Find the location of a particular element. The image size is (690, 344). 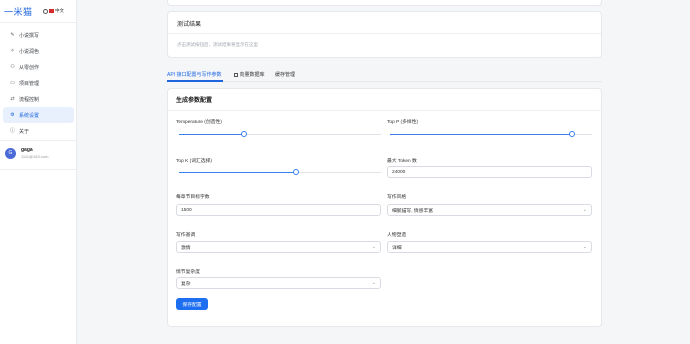

sidebar-item-label: 流程控制 is located at coordinates (29, 99).